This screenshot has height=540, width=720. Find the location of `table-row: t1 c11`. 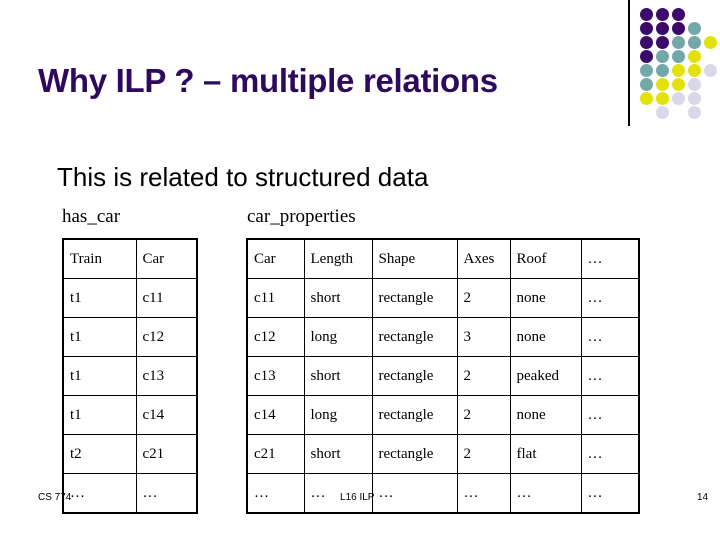

table-row: t1 c11 is located at coordinates (130, 298).